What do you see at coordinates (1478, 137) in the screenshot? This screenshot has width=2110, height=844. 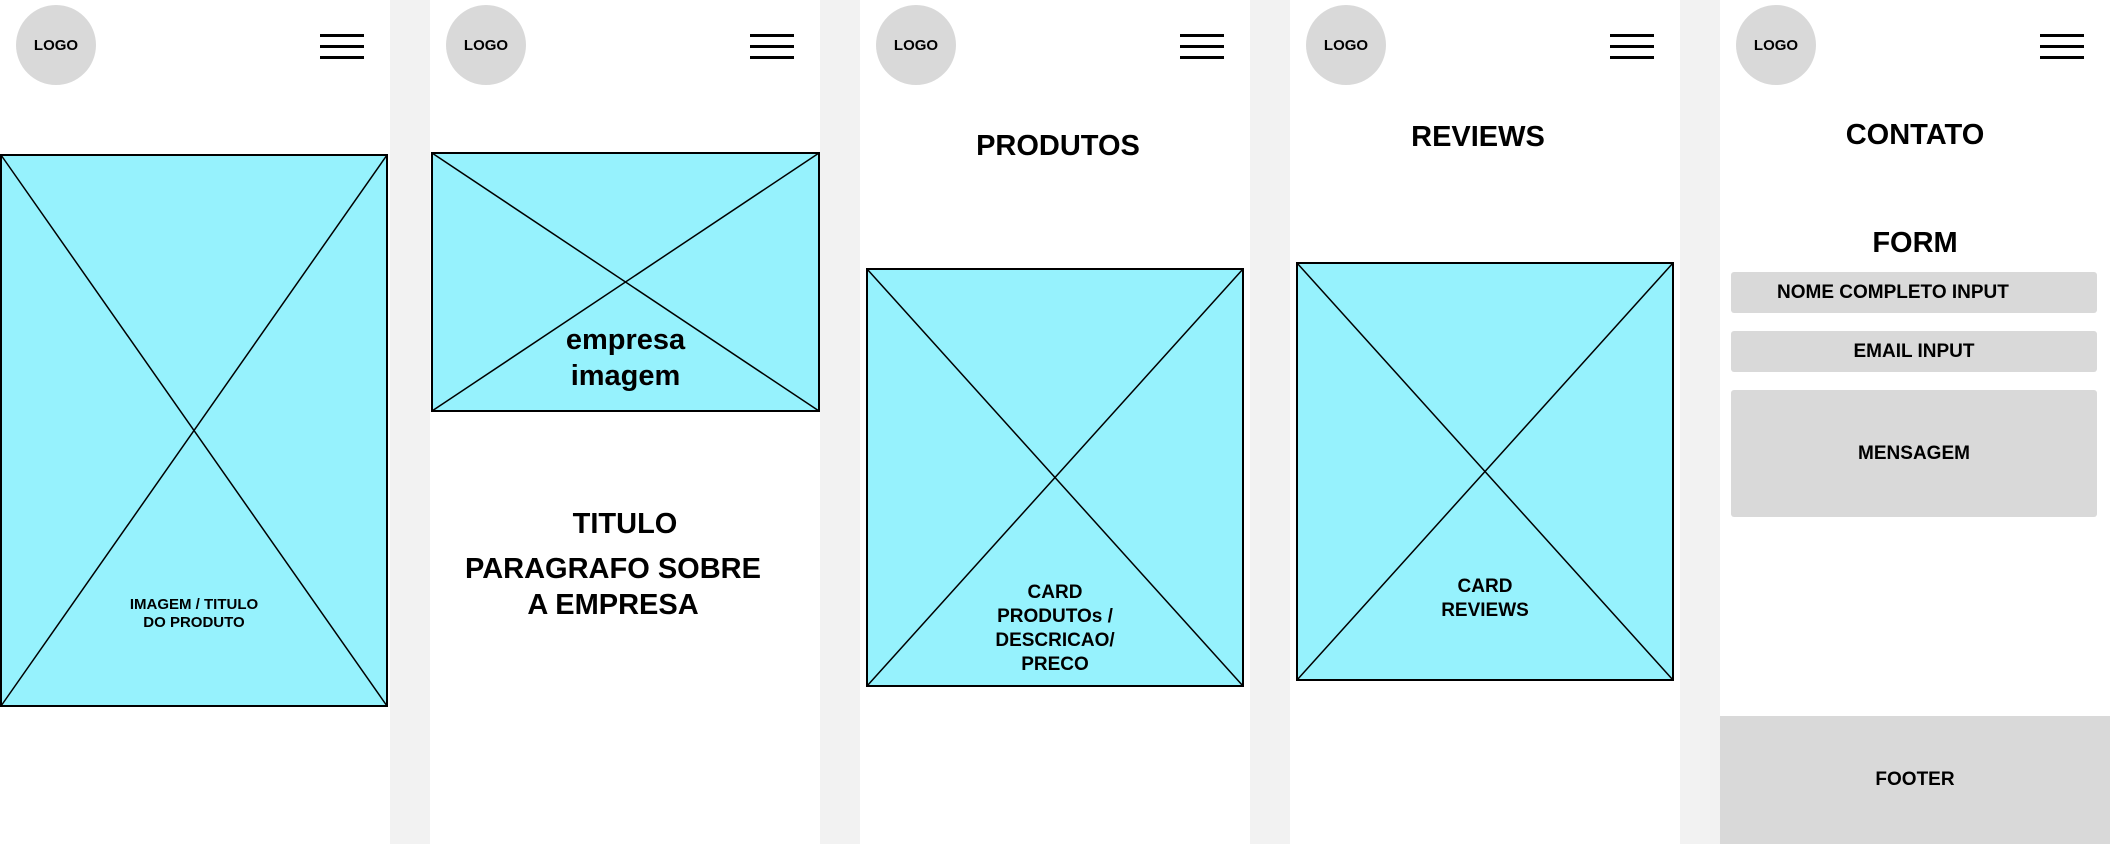 I see `reviews-title: REVIEWS` at bounding box center [1478, 137].